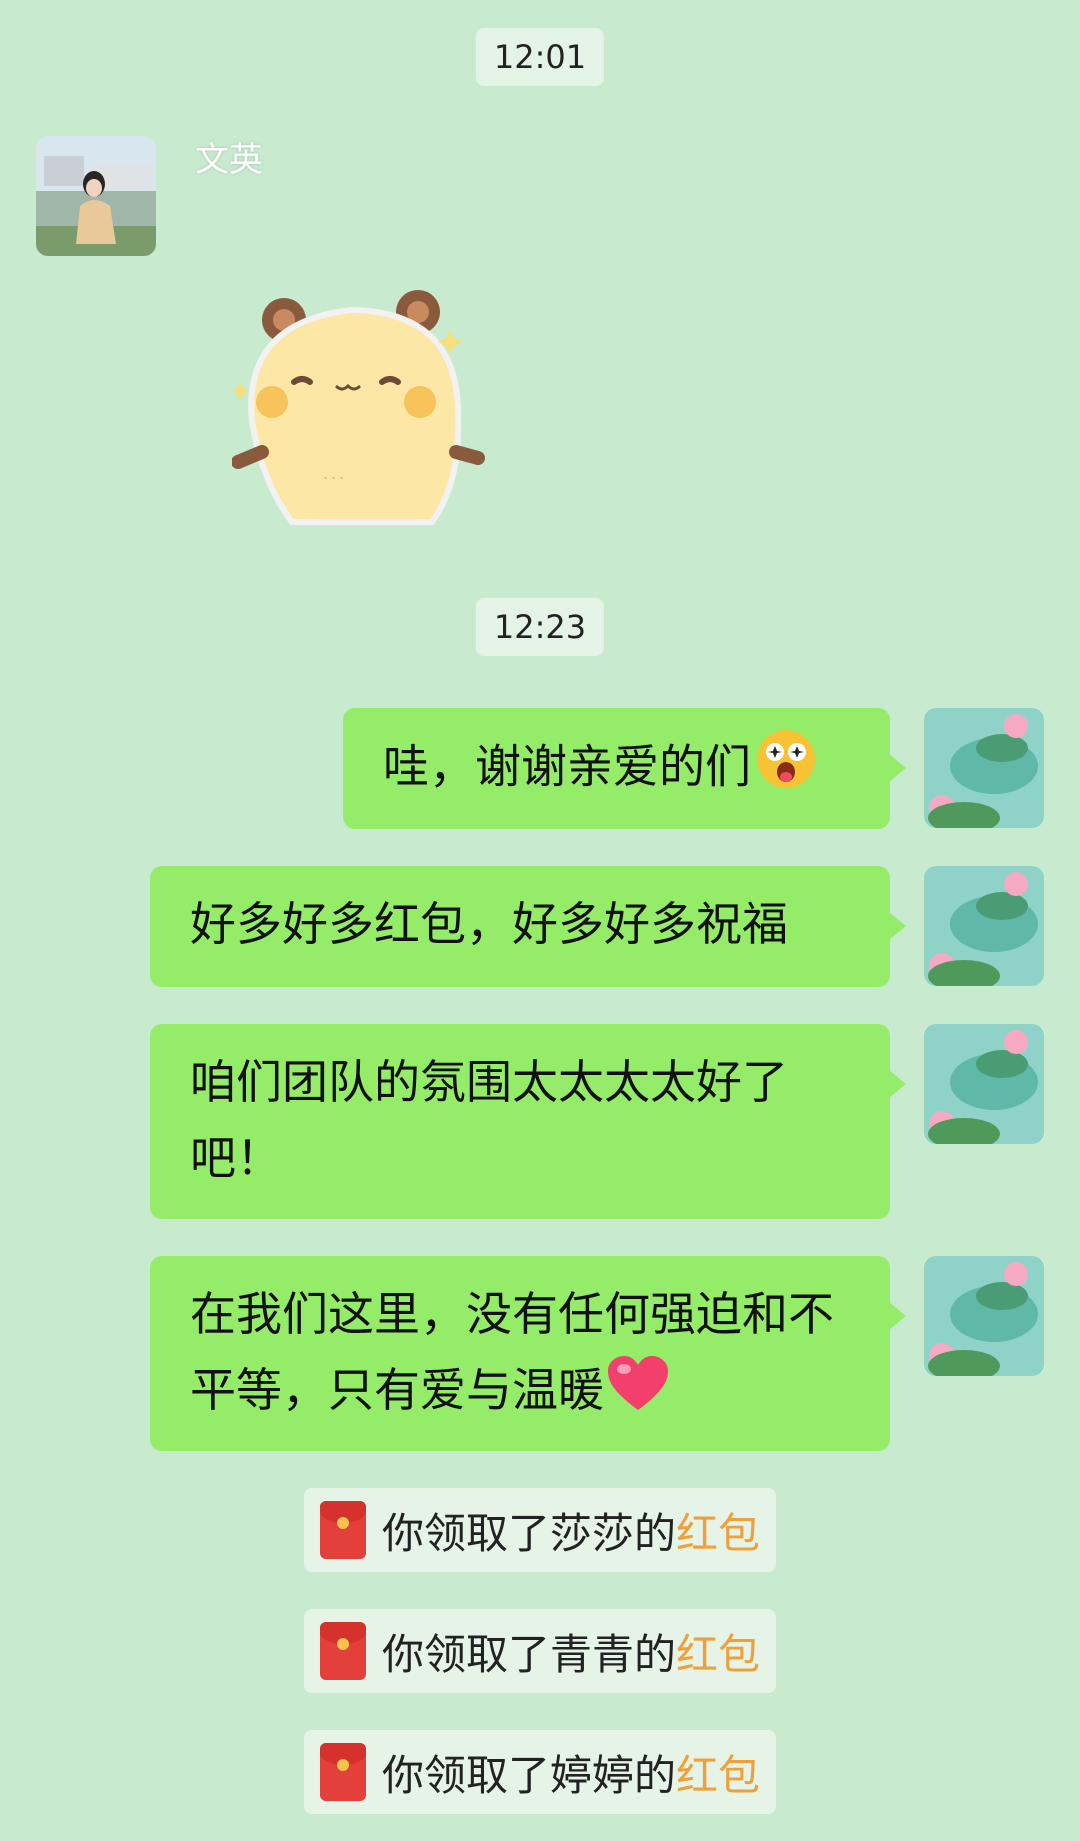 Image resolution: width=1080 pixels, height=1841 pixels. What do you see at coordinates (540, 627) in the screenshot?
I see `timestamp: 12:23` at bounding box center [540, 627].